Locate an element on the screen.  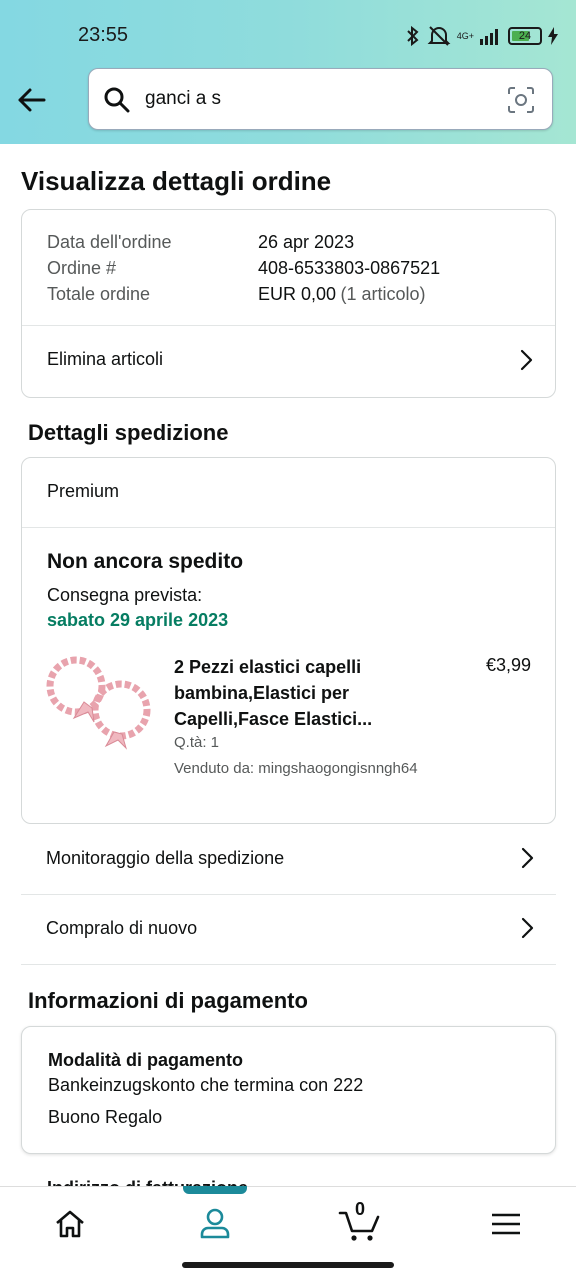
buy-again-label: Compralo di nuovo is located at coordinates (122, 928).